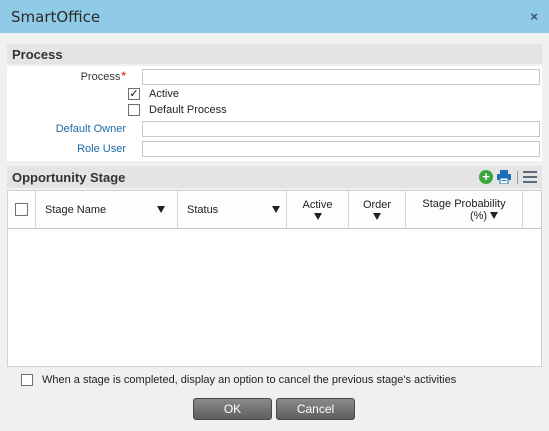 The width and height of the screenshot is (549, 431). Describe the element at coordinates (37, 54) in the screenshot. I see `process-section-title: Process` at that location.